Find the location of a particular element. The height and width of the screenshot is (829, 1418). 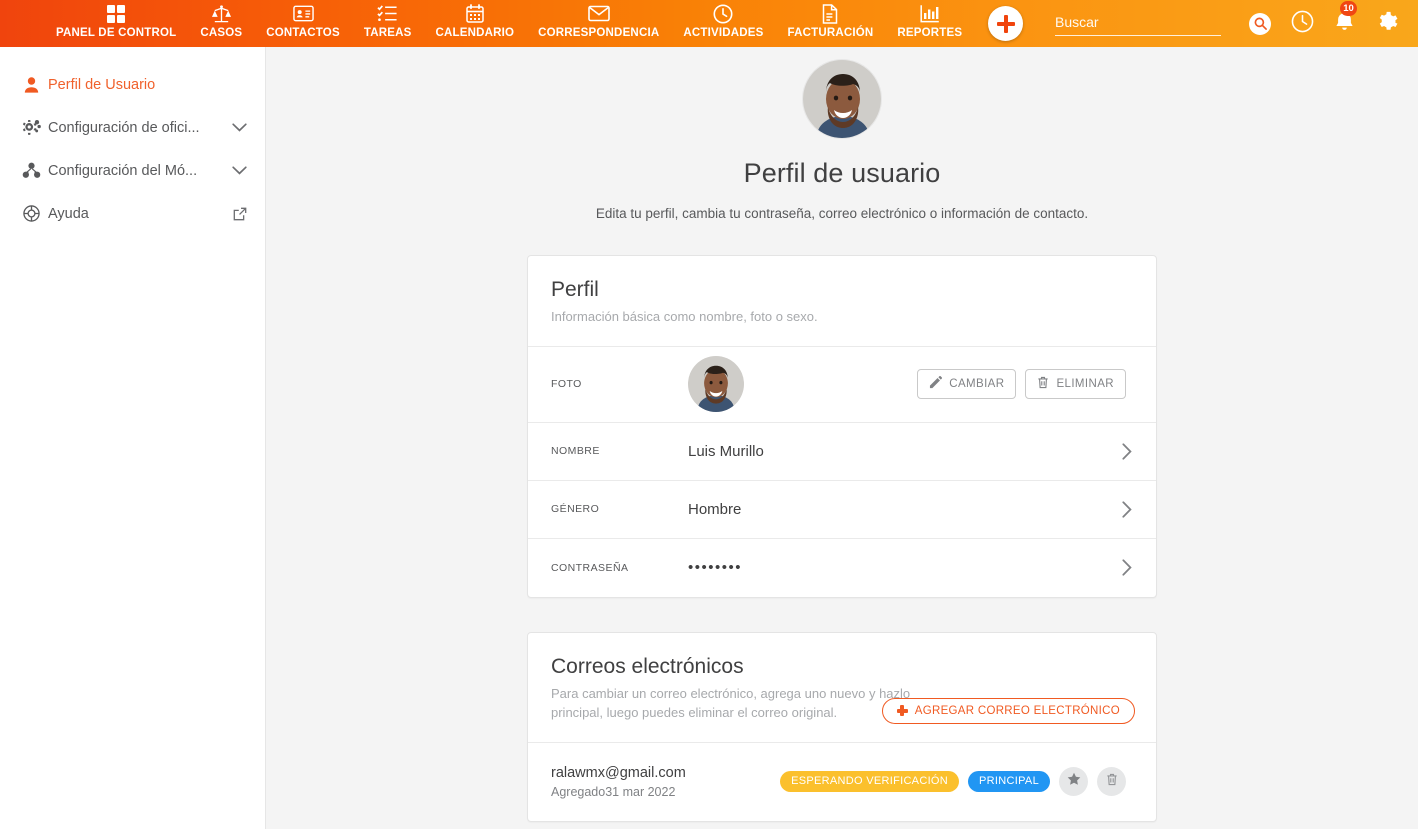

emails-card-title: Correos electrónicos is located at coordinates (647, 666).